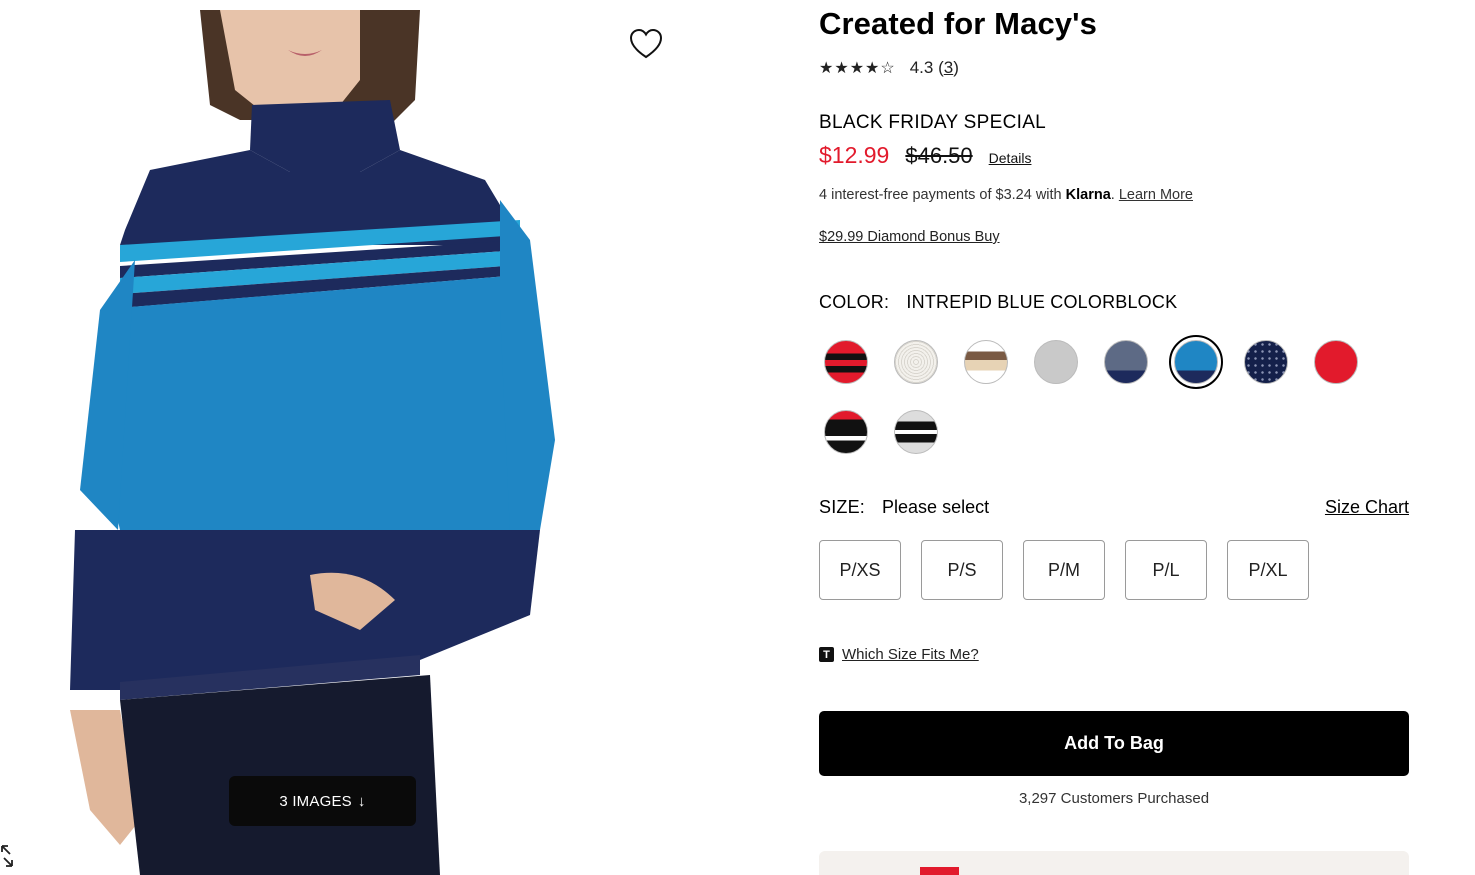 This screenshot has width=1475, height=875. Describe the element at coordinates (933, 122) in the screenshot. I see `promo-label: BLACK FRIDAY SPECIAL` at that location.